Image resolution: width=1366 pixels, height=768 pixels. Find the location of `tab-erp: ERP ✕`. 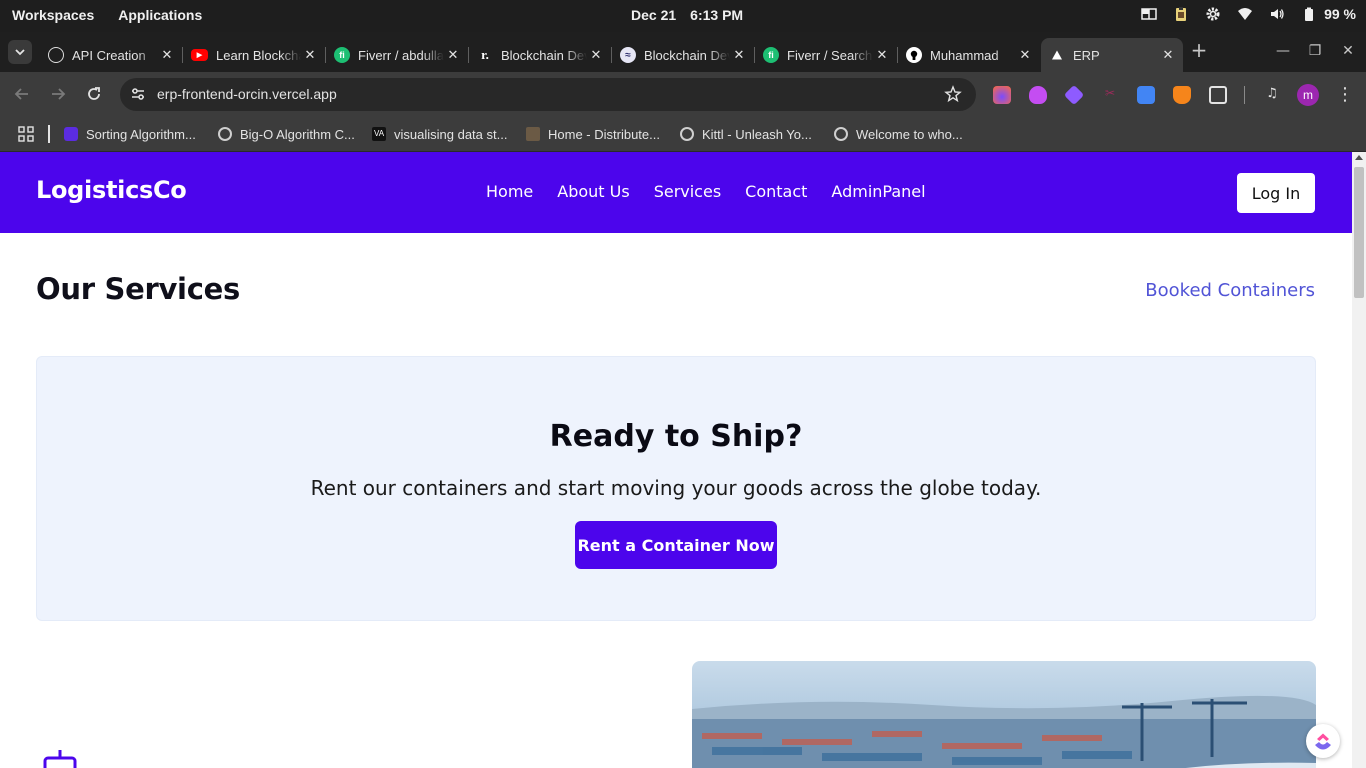

tab-erp: ERP ✕ is located at coordinates (1112, 55).